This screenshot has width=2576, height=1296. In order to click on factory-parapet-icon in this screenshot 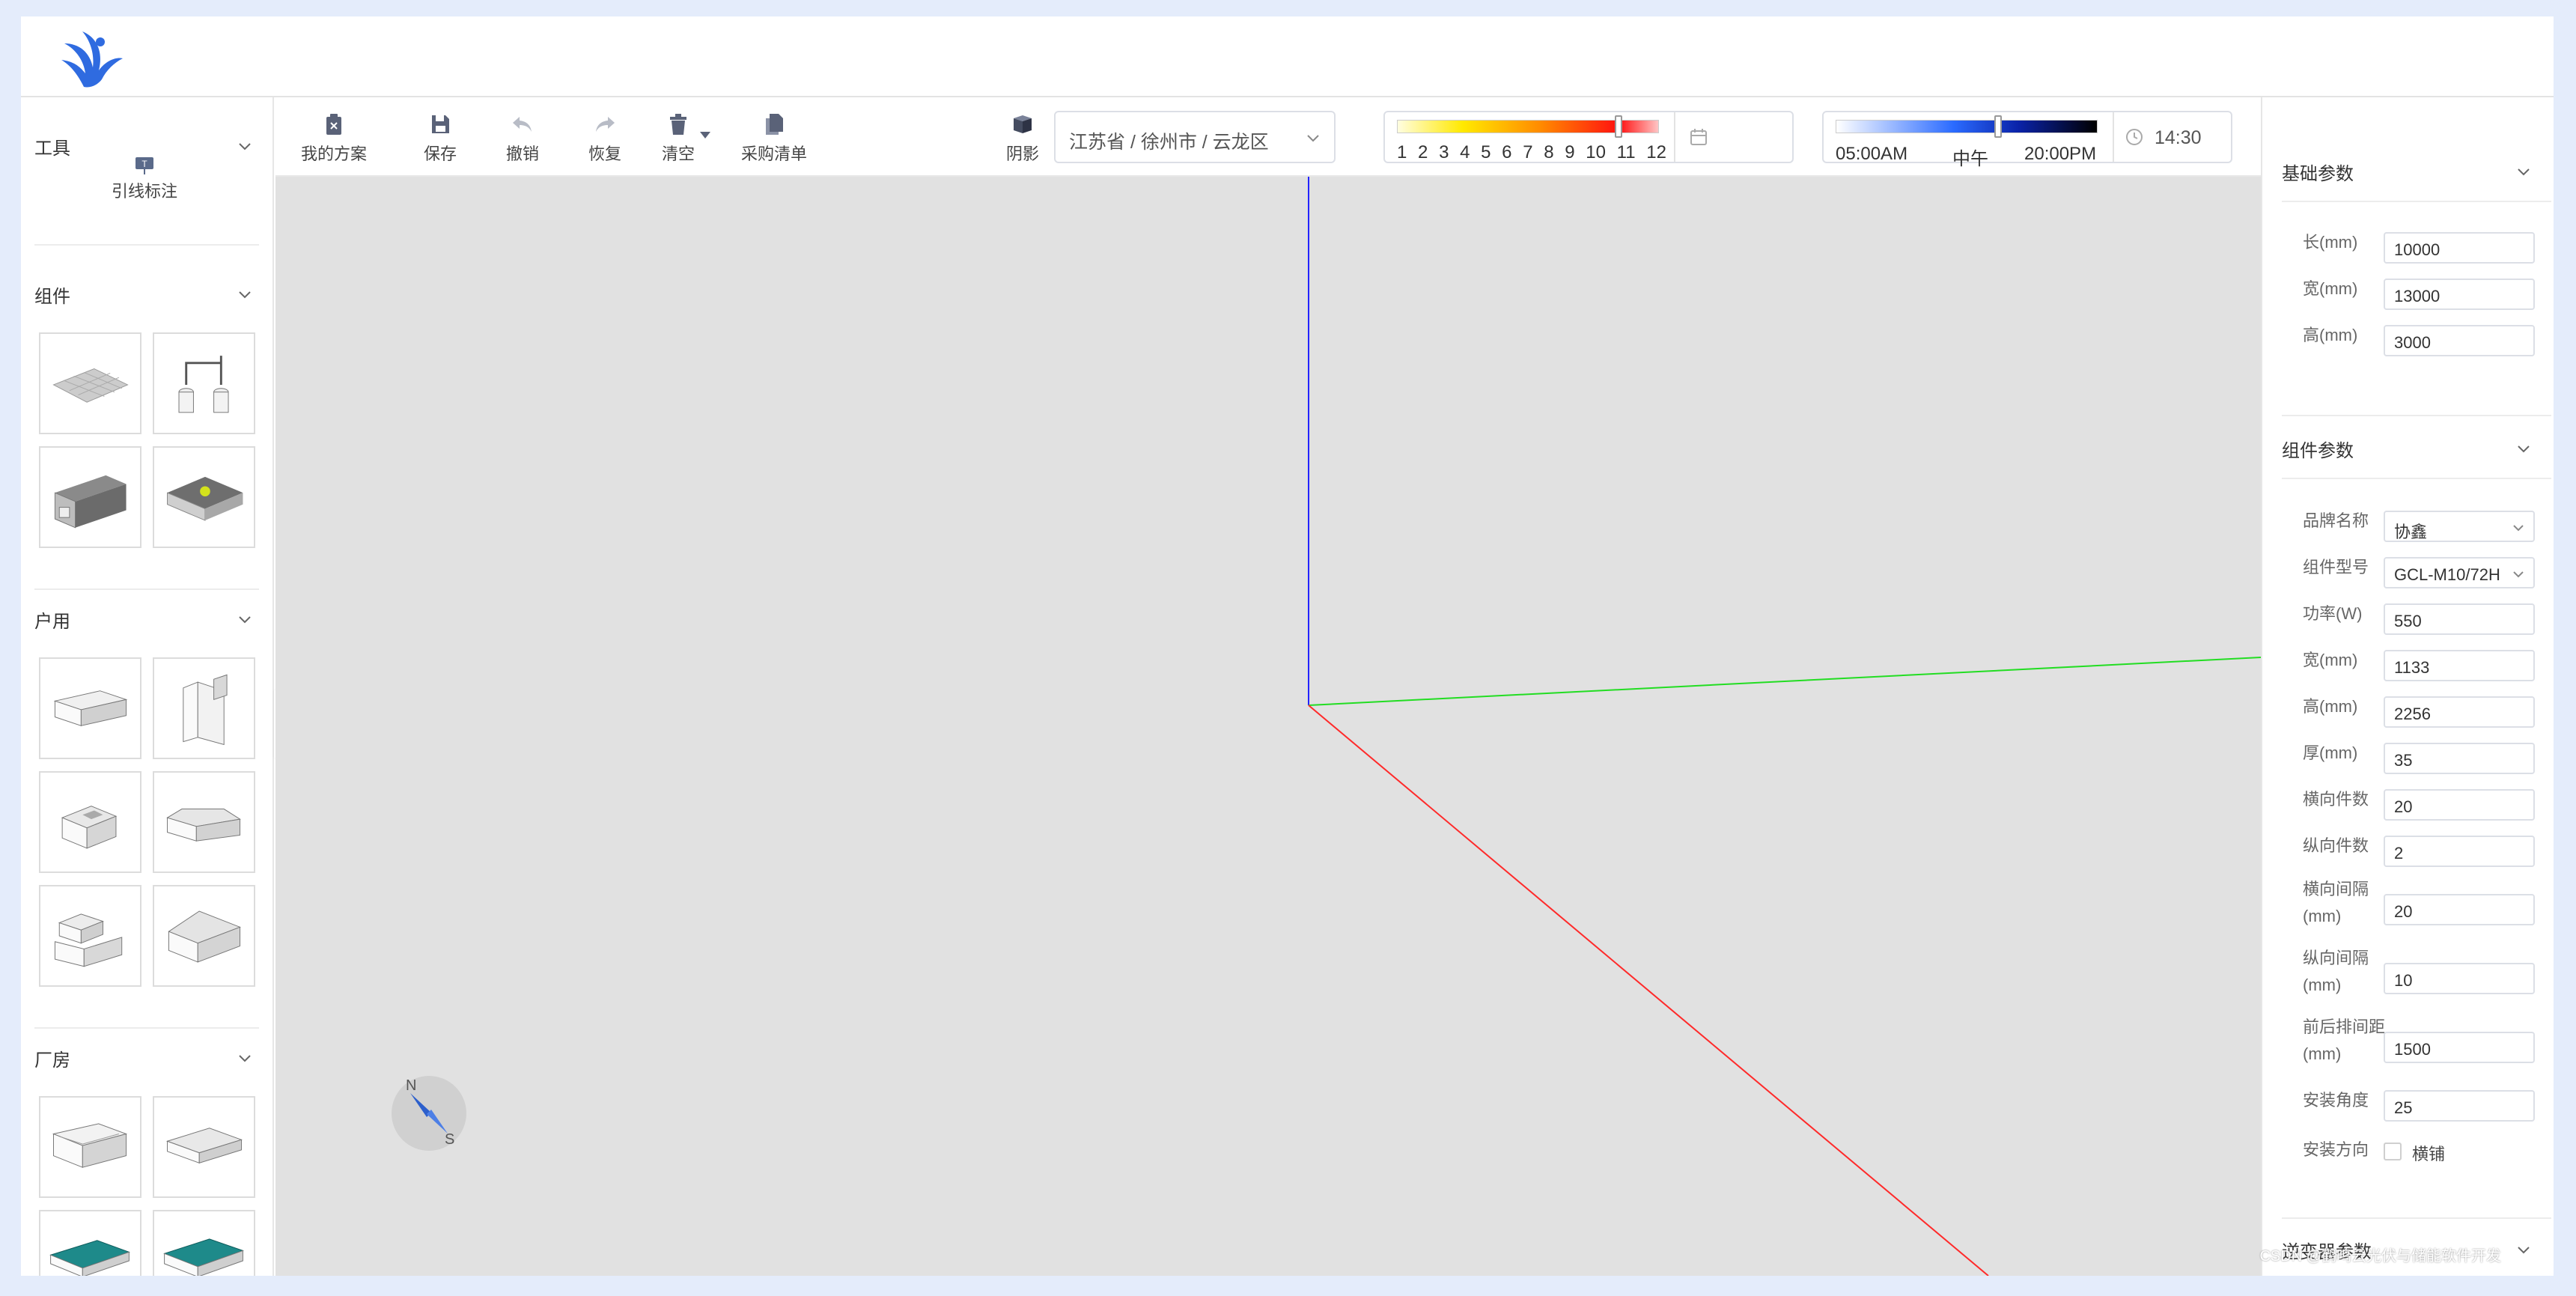, I will do `click(90, 1145)`.